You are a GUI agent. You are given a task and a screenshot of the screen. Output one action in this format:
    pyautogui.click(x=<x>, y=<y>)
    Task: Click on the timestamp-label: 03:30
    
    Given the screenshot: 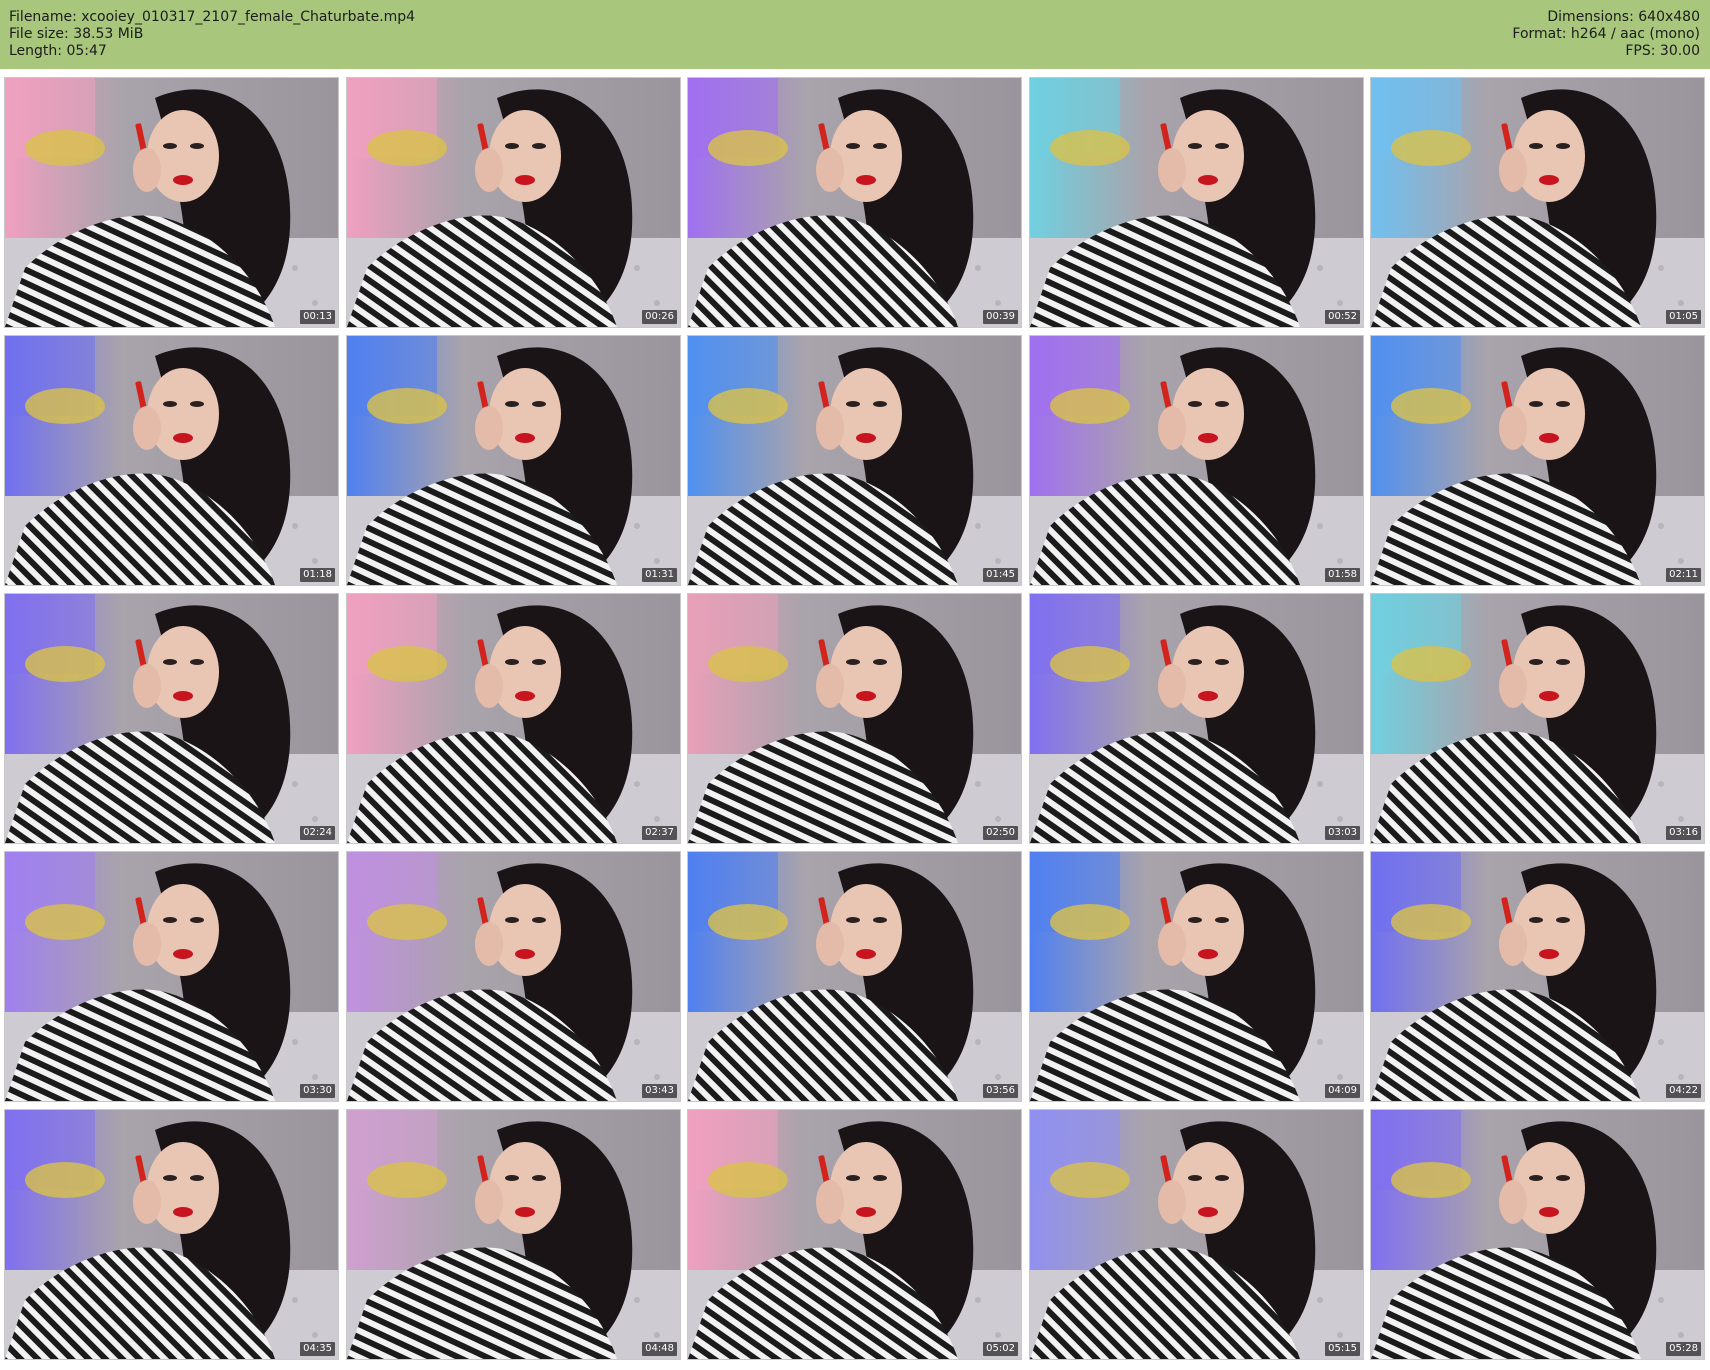 What is the action you would take?
    pyautogui.click(x=317, y=1091)
    